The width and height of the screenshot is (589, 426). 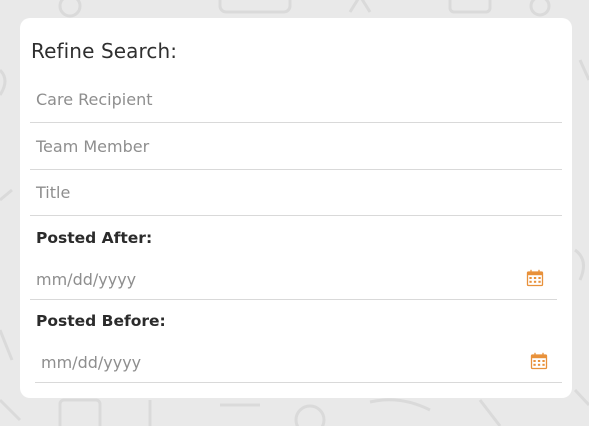 What do you see at coordinates (94, 238) in the screenshot?
I see `posted-after-label: Posted After:` at bounding box center [94, 238].